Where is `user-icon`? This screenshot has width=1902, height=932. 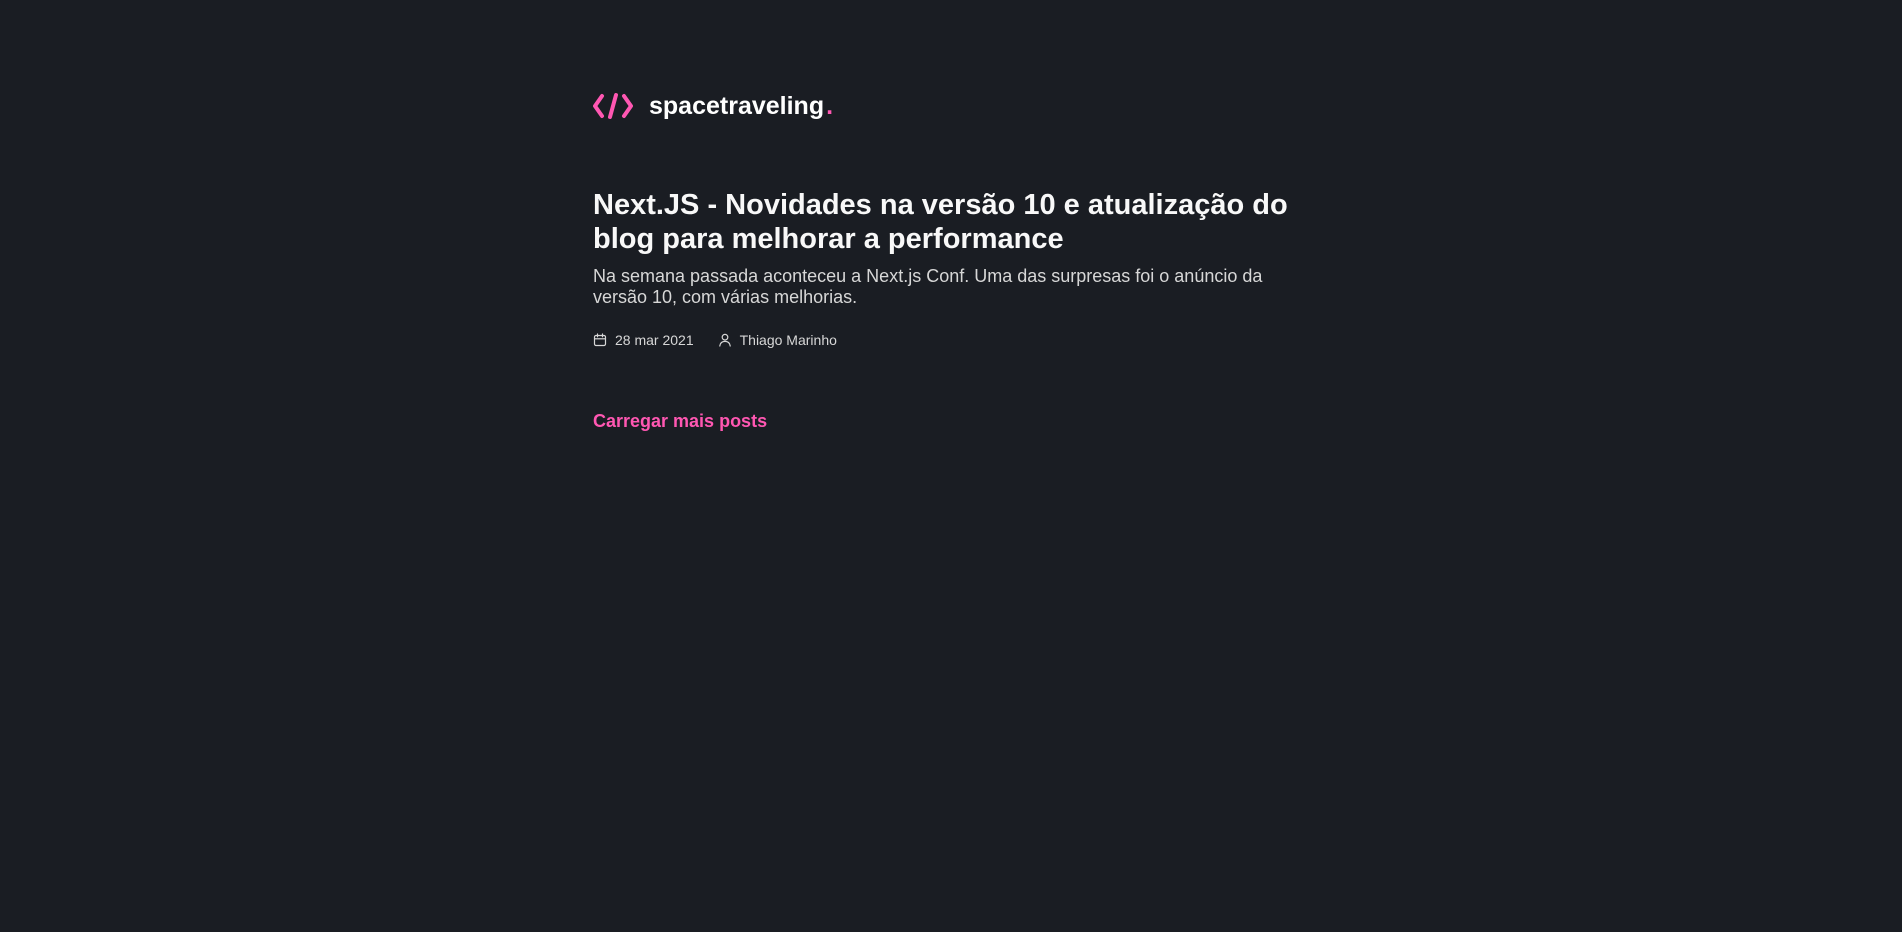 user-icon is located at coordinates (724, 340).